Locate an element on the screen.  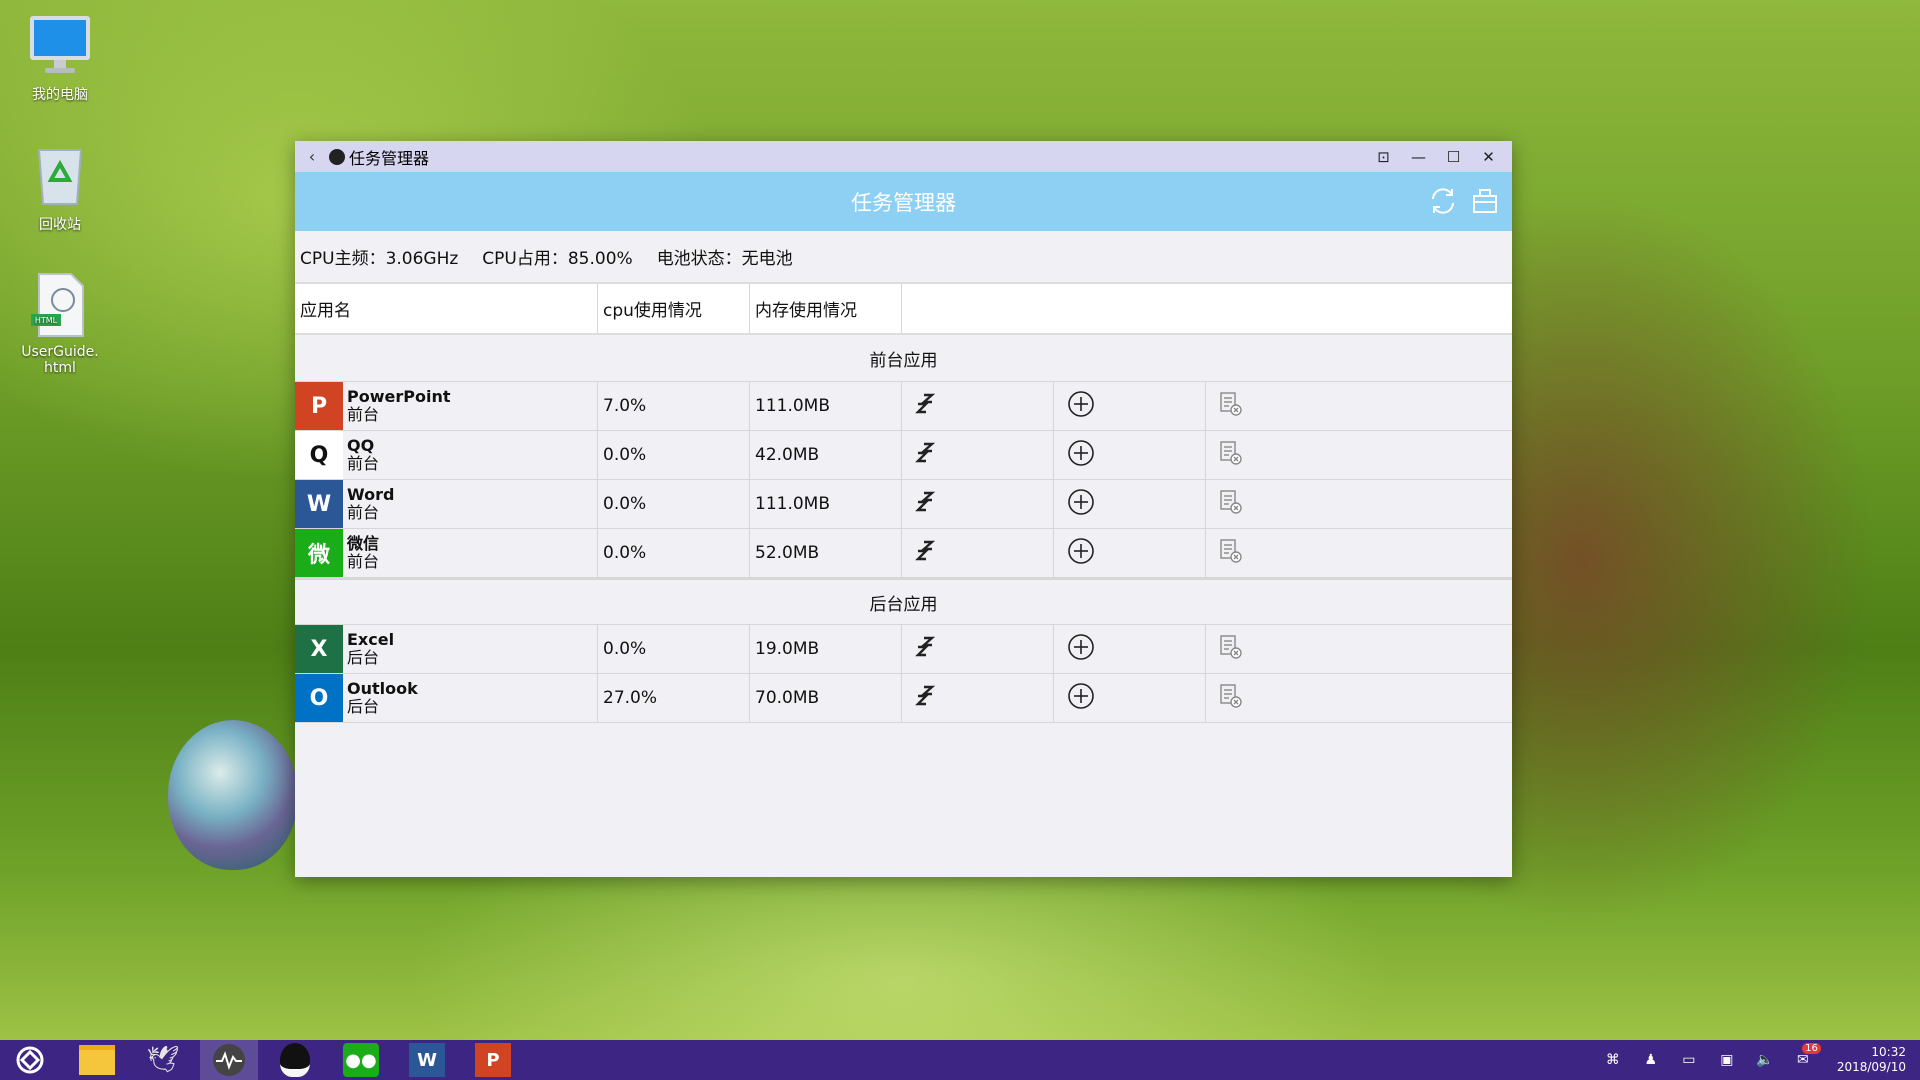
table-row: Q QQ 前台 0.0% 42.0MB is located at coordinates (903, 455).